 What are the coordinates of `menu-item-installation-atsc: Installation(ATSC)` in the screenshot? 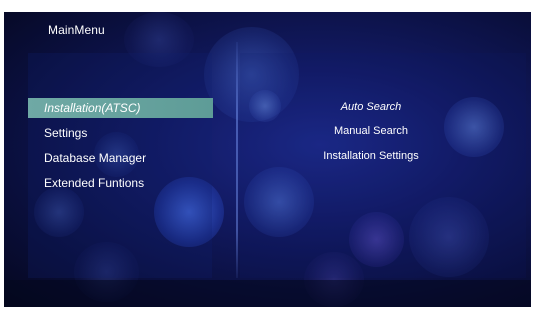 It's located at (120, 108).